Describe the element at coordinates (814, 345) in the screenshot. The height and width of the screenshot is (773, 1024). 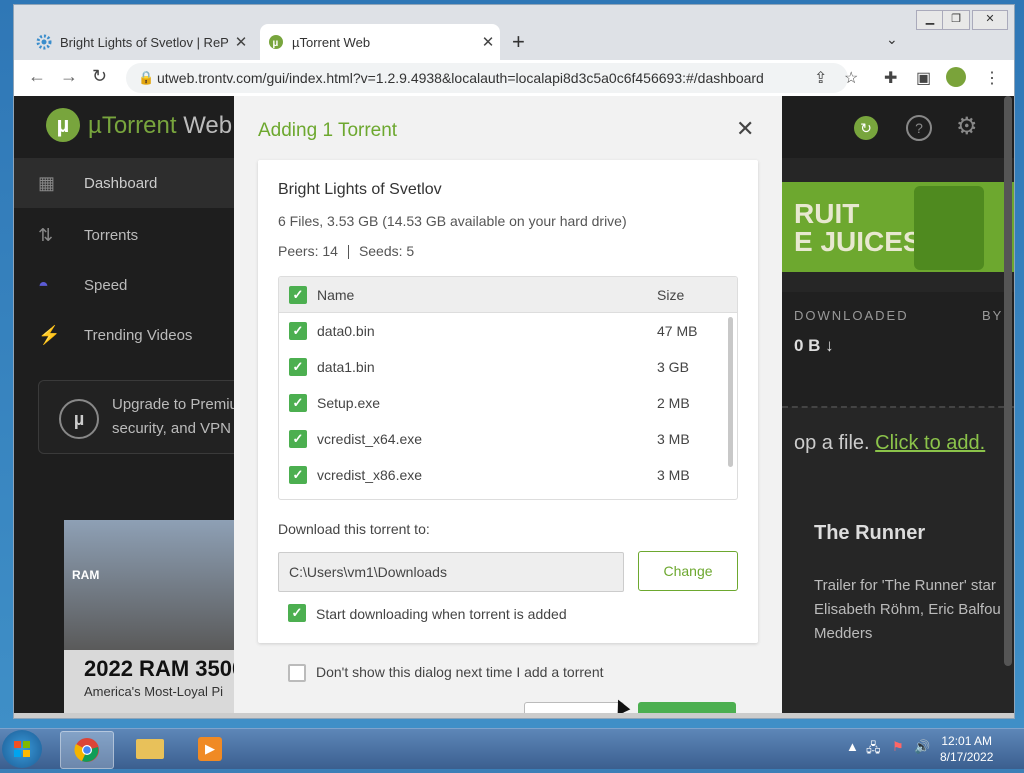
I see `stat-value: 0 B ↓` at that location.